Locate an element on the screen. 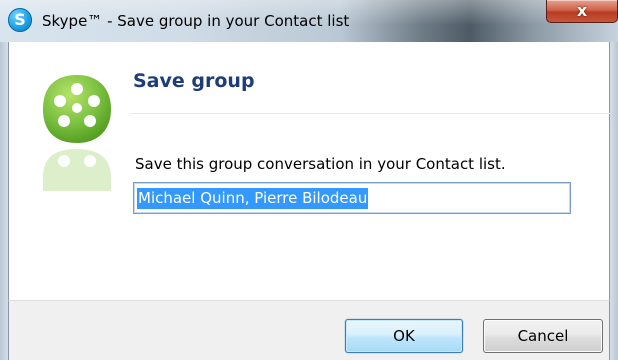 This screenshot has height=360, width=618. skype-group-logo-icon is located at coordinates (77, 109).